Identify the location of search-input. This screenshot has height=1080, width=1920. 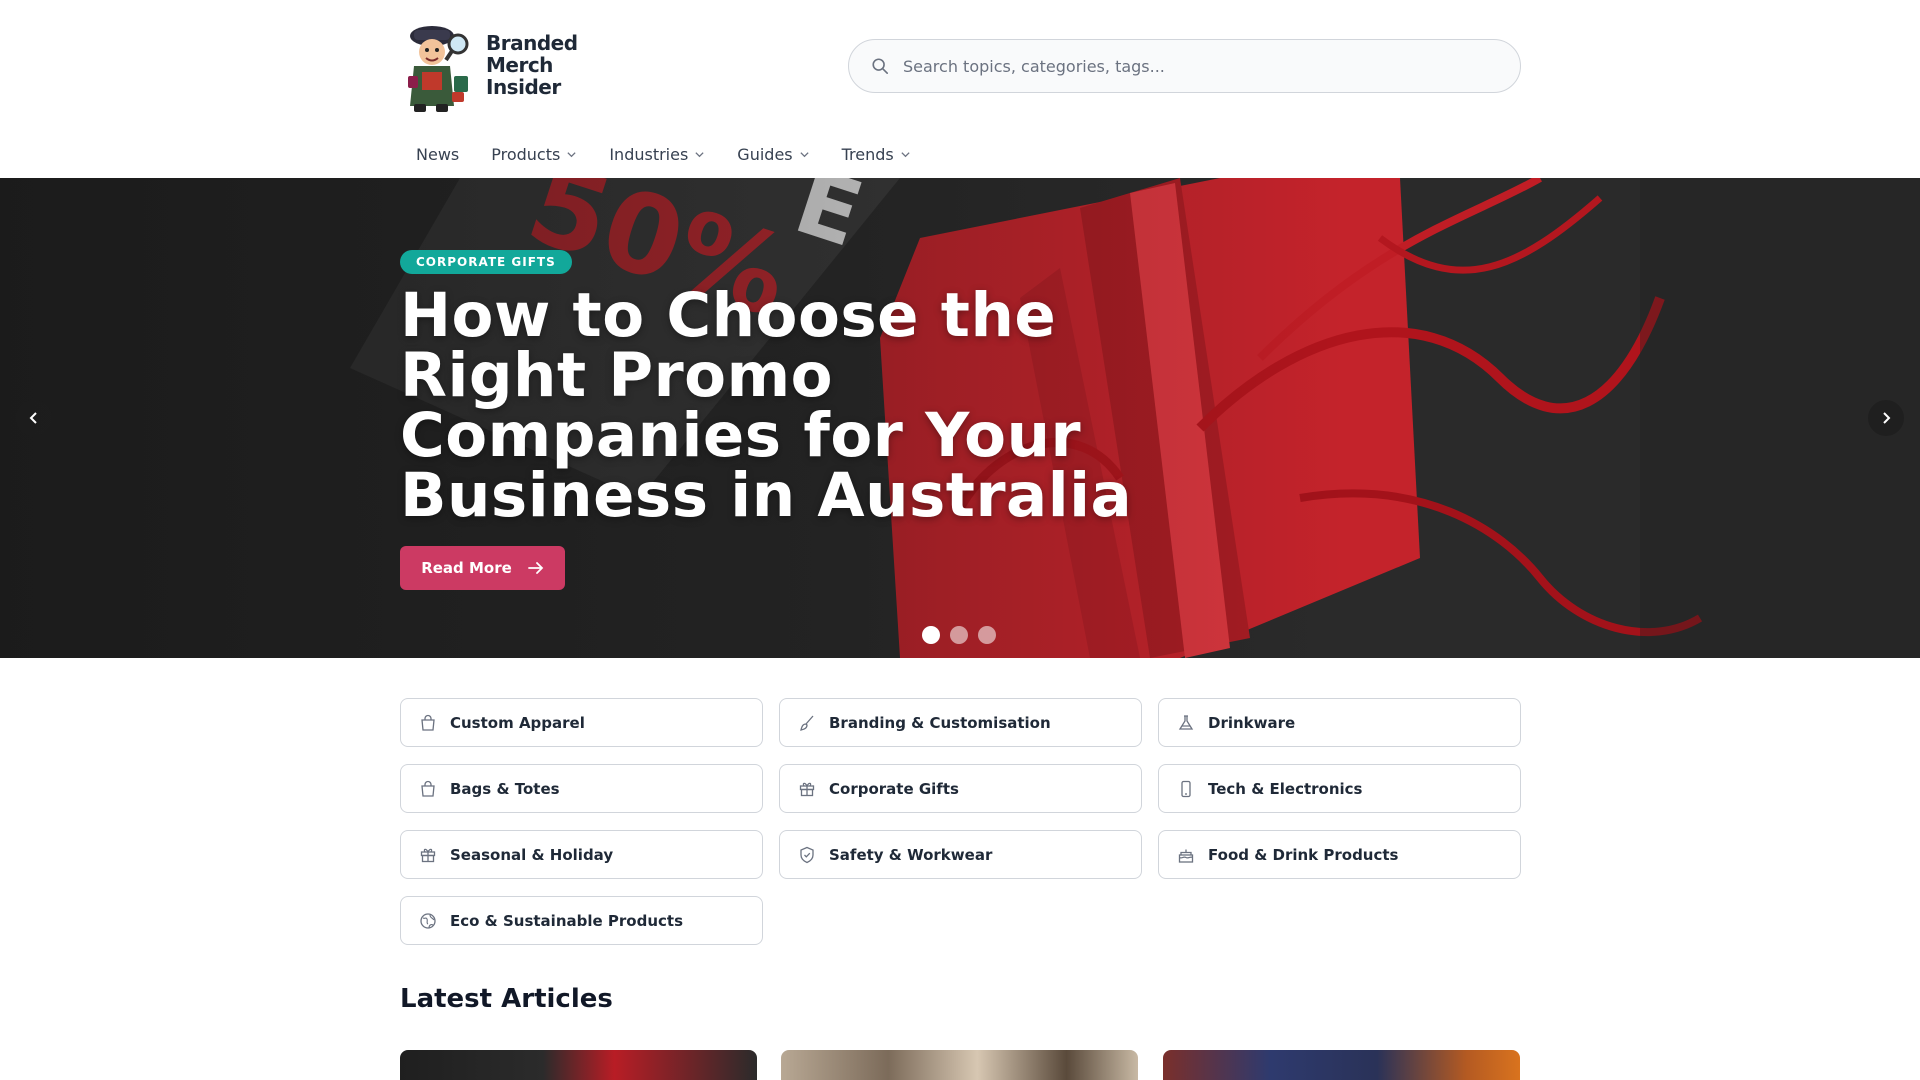
(1183, 66).